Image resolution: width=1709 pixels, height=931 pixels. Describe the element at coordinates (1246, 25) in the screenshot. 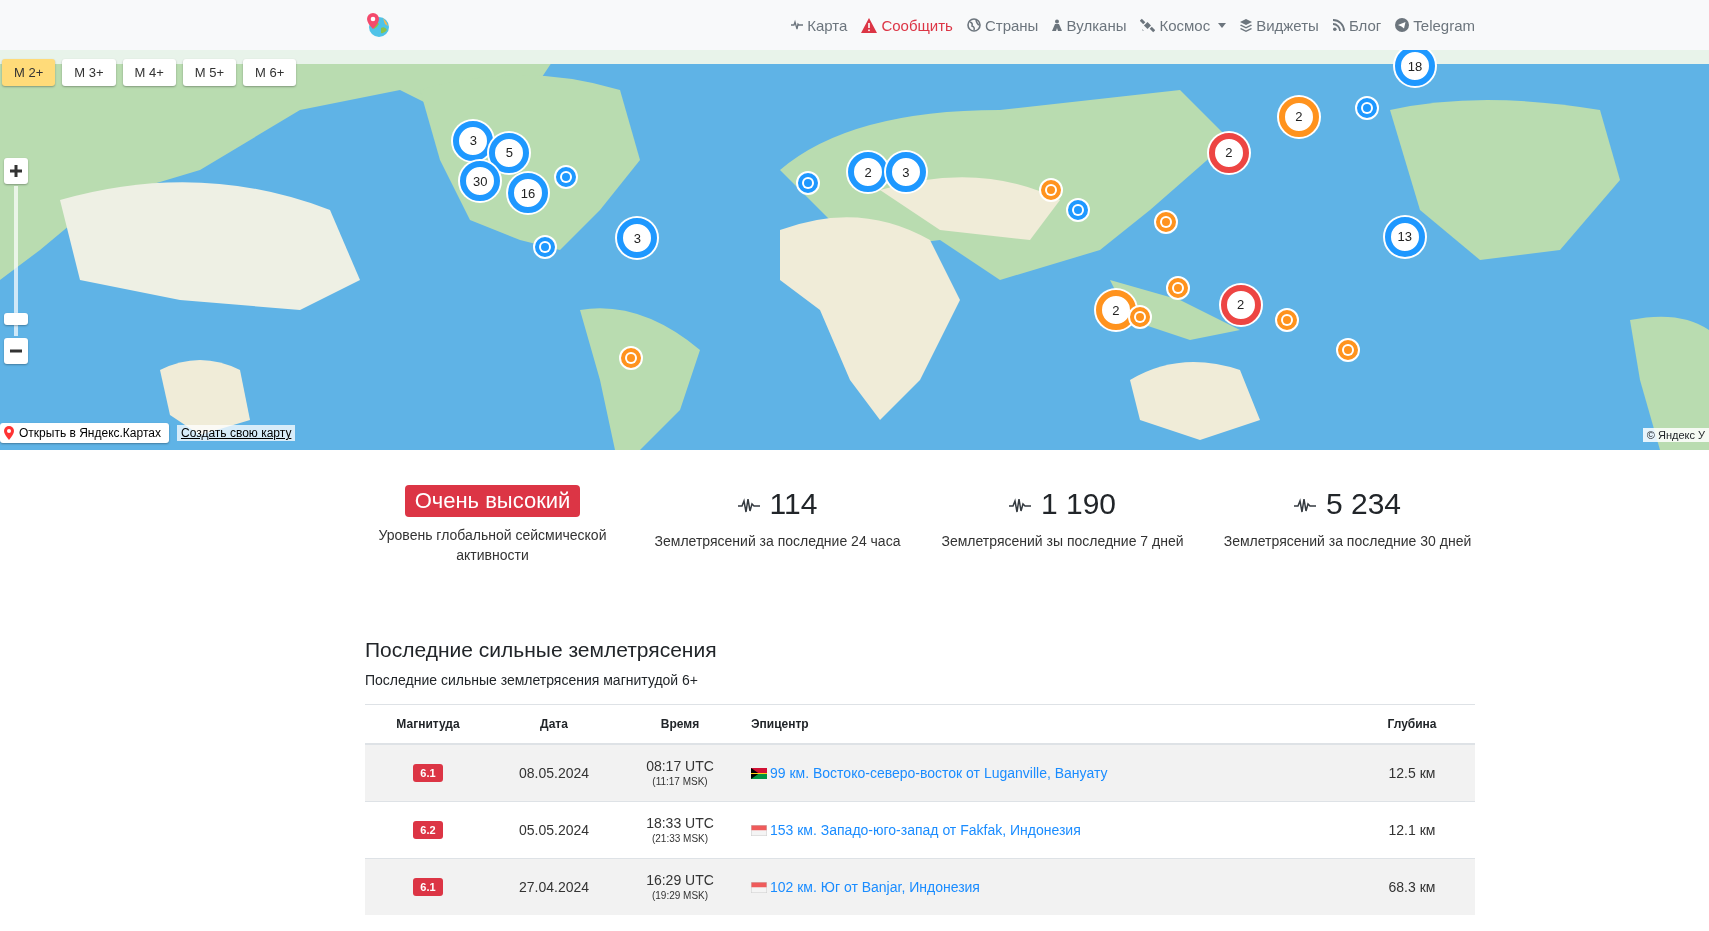

I see `layers-icon` at that location.